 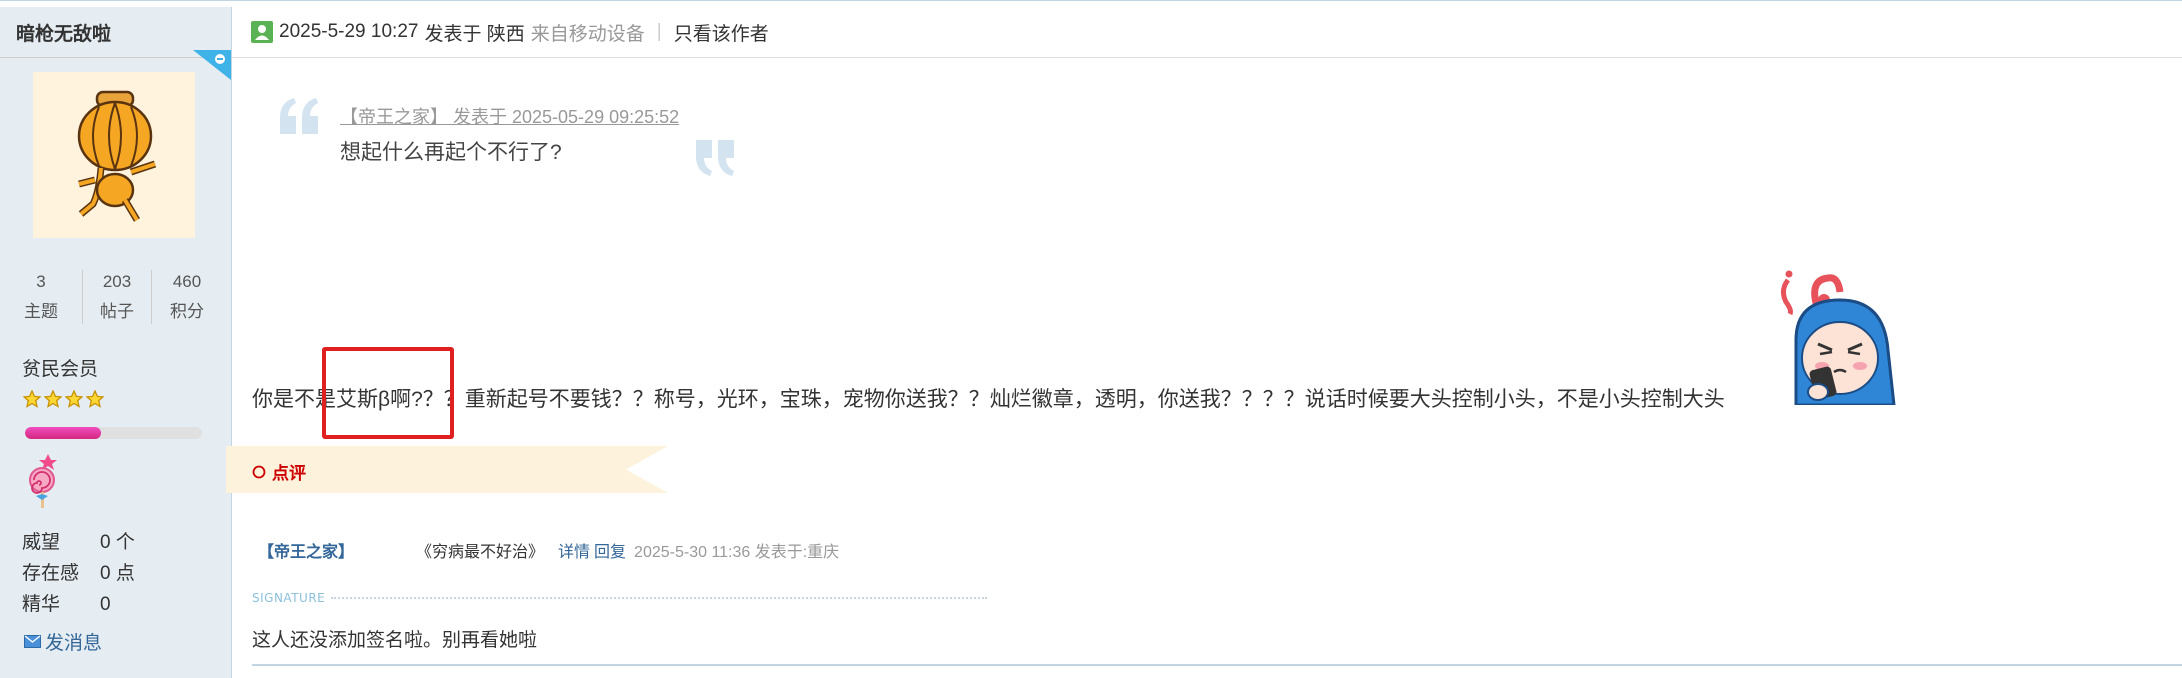 What do you see at coordinates (509, 116) in the screenshot?
I see `quote-meta: 【帝王之家】 发表于 2025-05-29 09:25:52` at bounding box center [509, 116].